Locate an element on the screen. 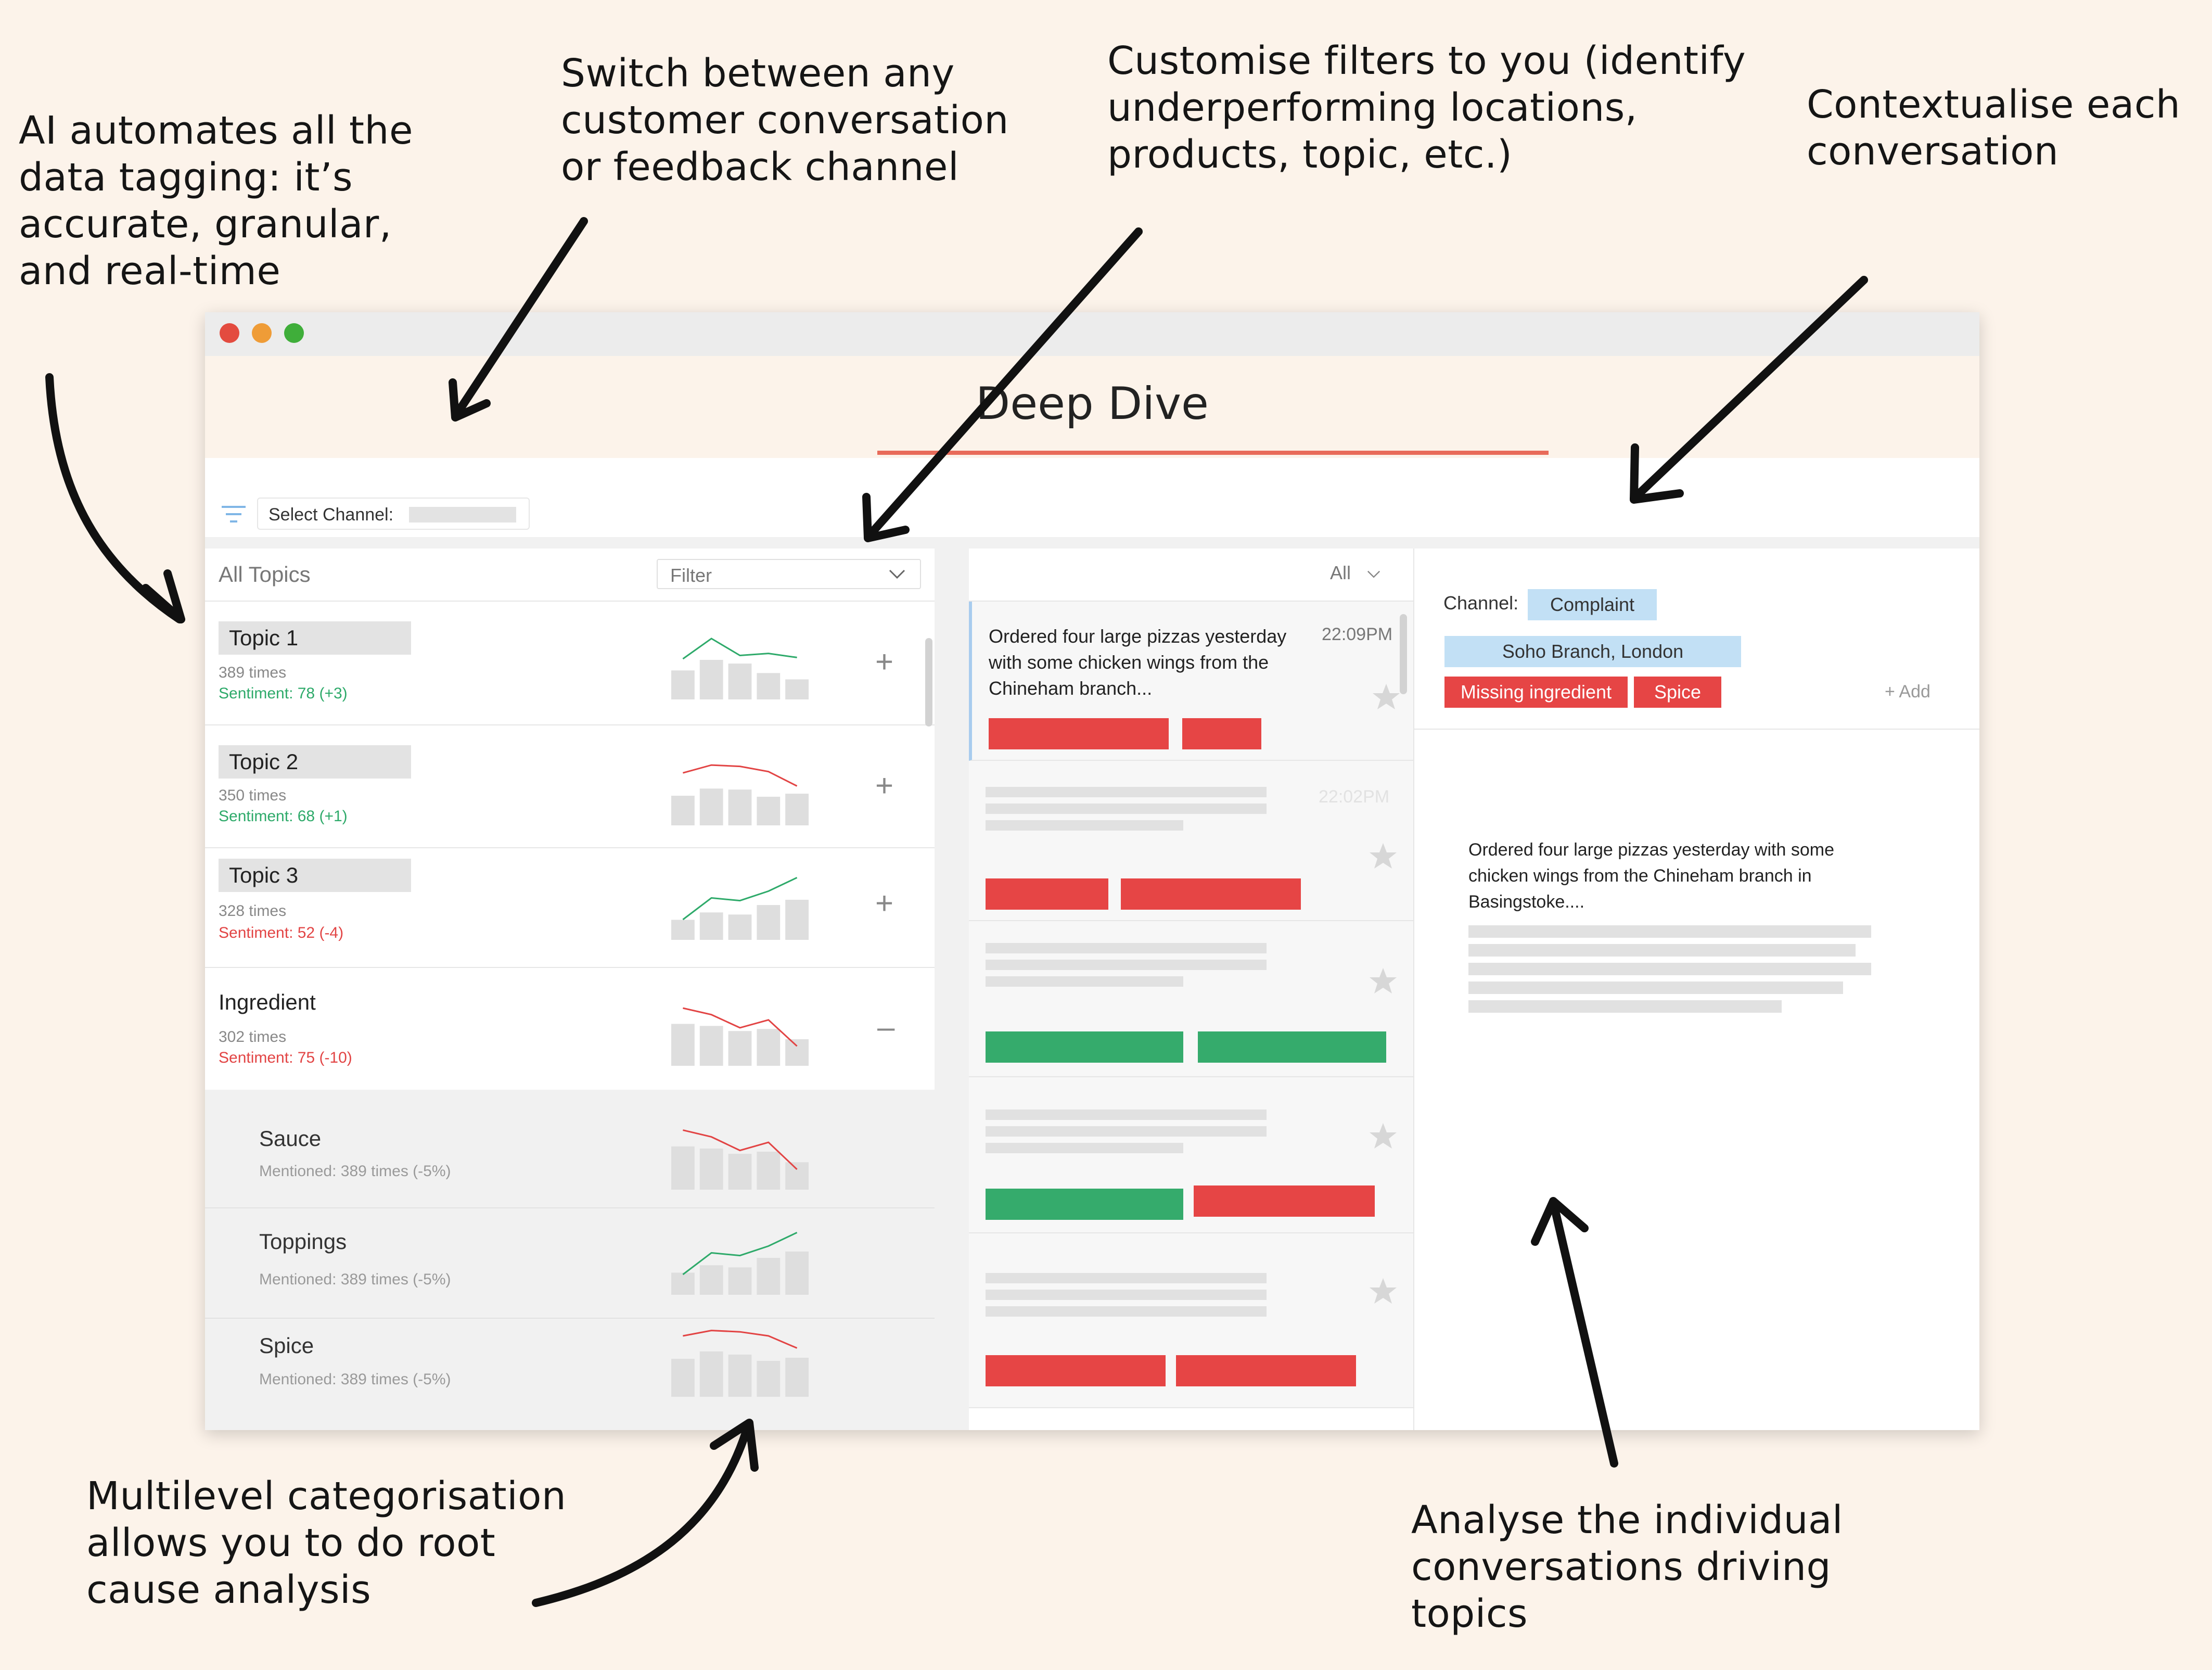 This screenshot has width=2212, height=1670. filter-icon is located at coordinates (234, 515).